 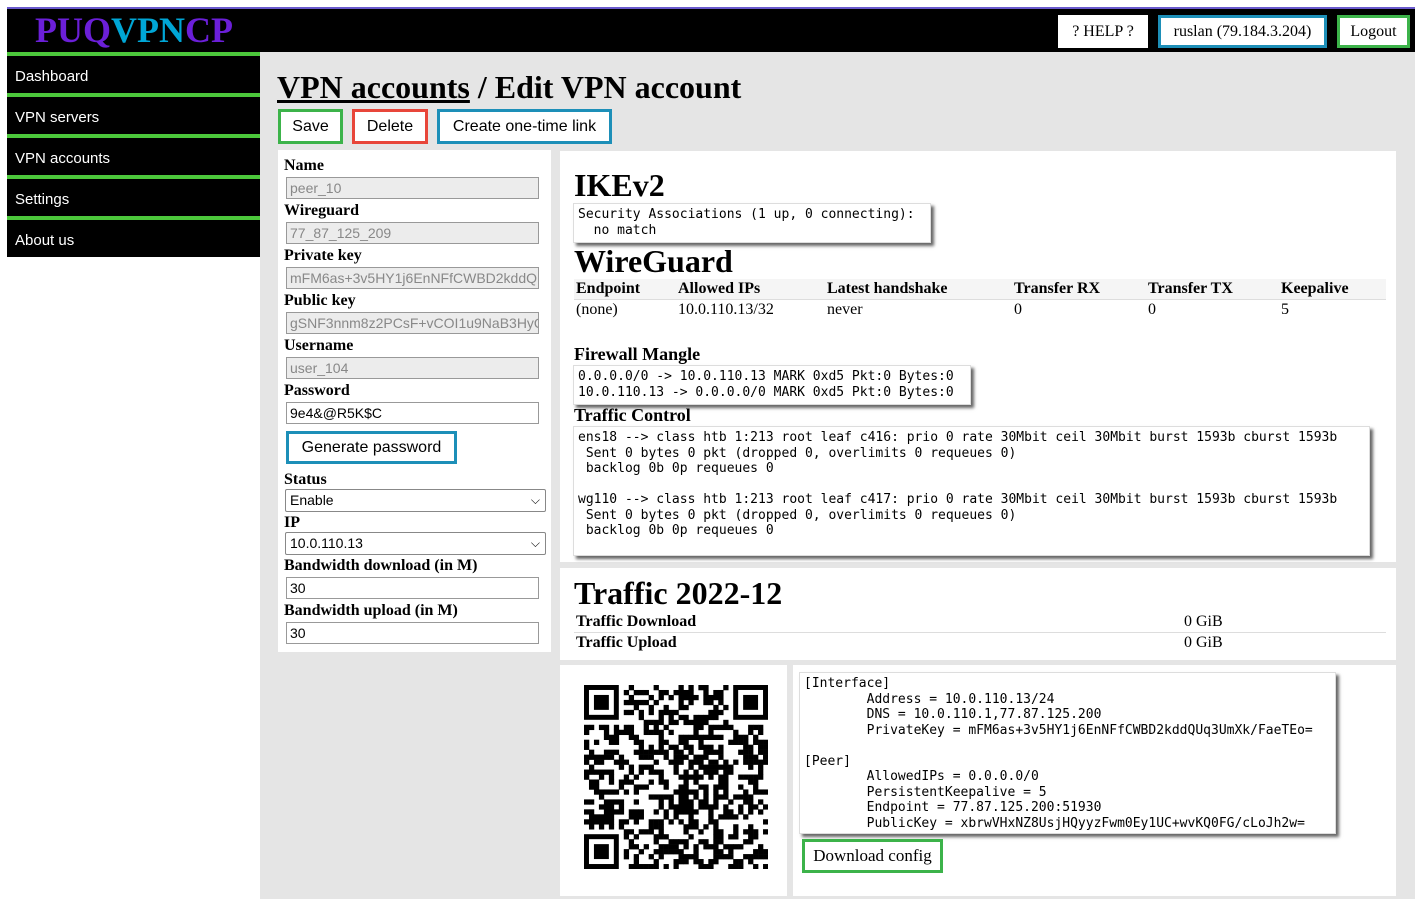 I want to click on bandwidth-upload-label: Bandwidth upload (in M), so click(x=371, y=610).